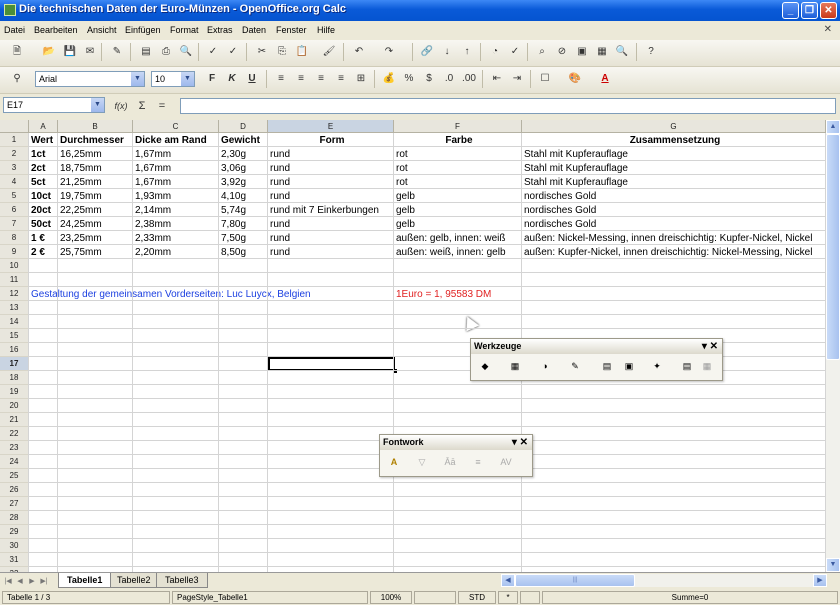 The image size is (840, 605). I want to click on cell-e4: rund, so click(331, 183).